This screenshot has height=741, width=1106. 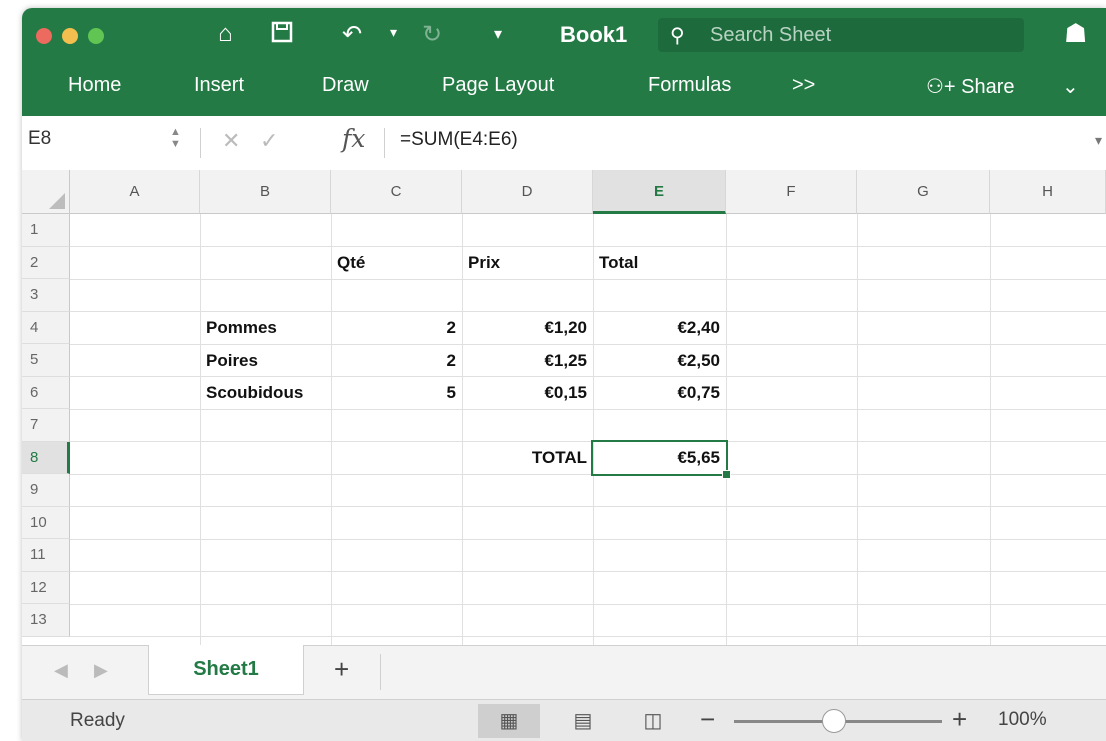 I want to click on page-layout-view-button: ▤, so click(x=583, y=721).